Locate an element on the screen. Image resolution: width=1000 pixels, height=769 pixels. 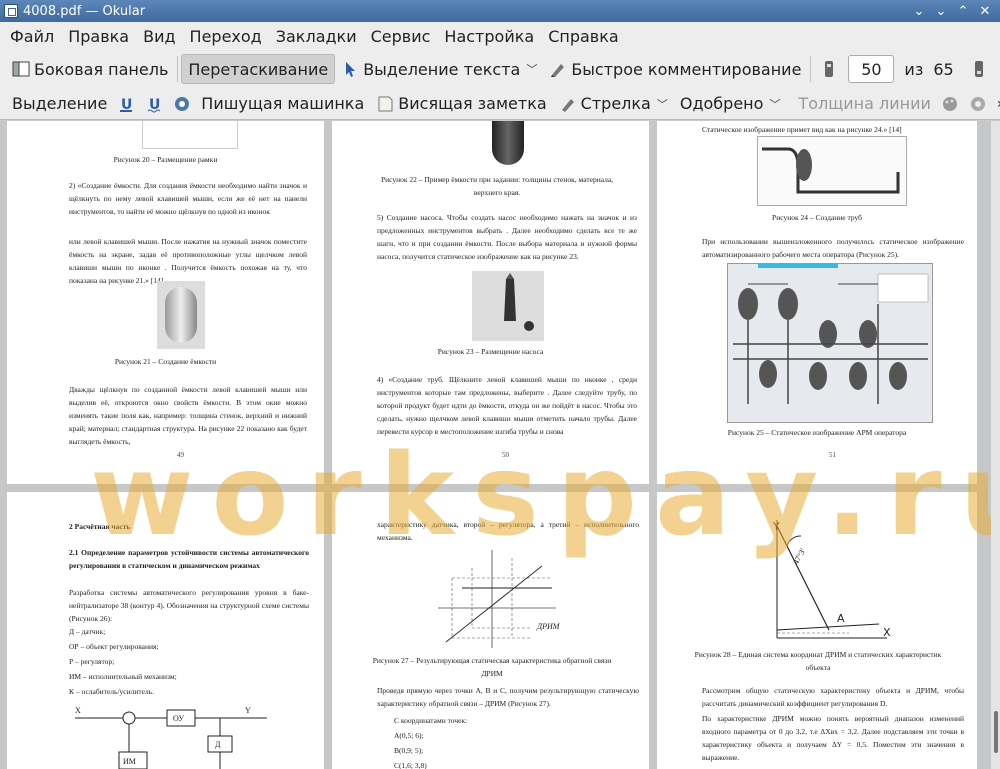
point-b: В(0,9; 5); is located at coordinates (409, 750).